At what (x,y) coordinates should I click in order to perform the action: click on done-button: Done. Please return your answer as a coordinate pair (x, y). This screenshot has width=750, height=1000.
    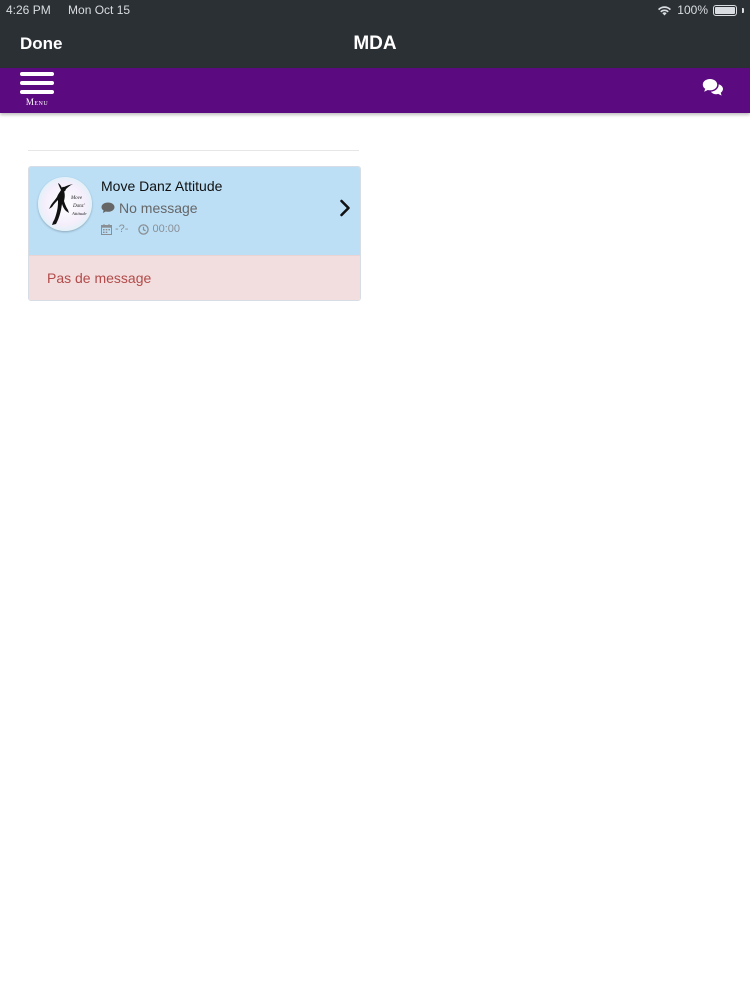
    Looking at the image, I should click on (41, 44).